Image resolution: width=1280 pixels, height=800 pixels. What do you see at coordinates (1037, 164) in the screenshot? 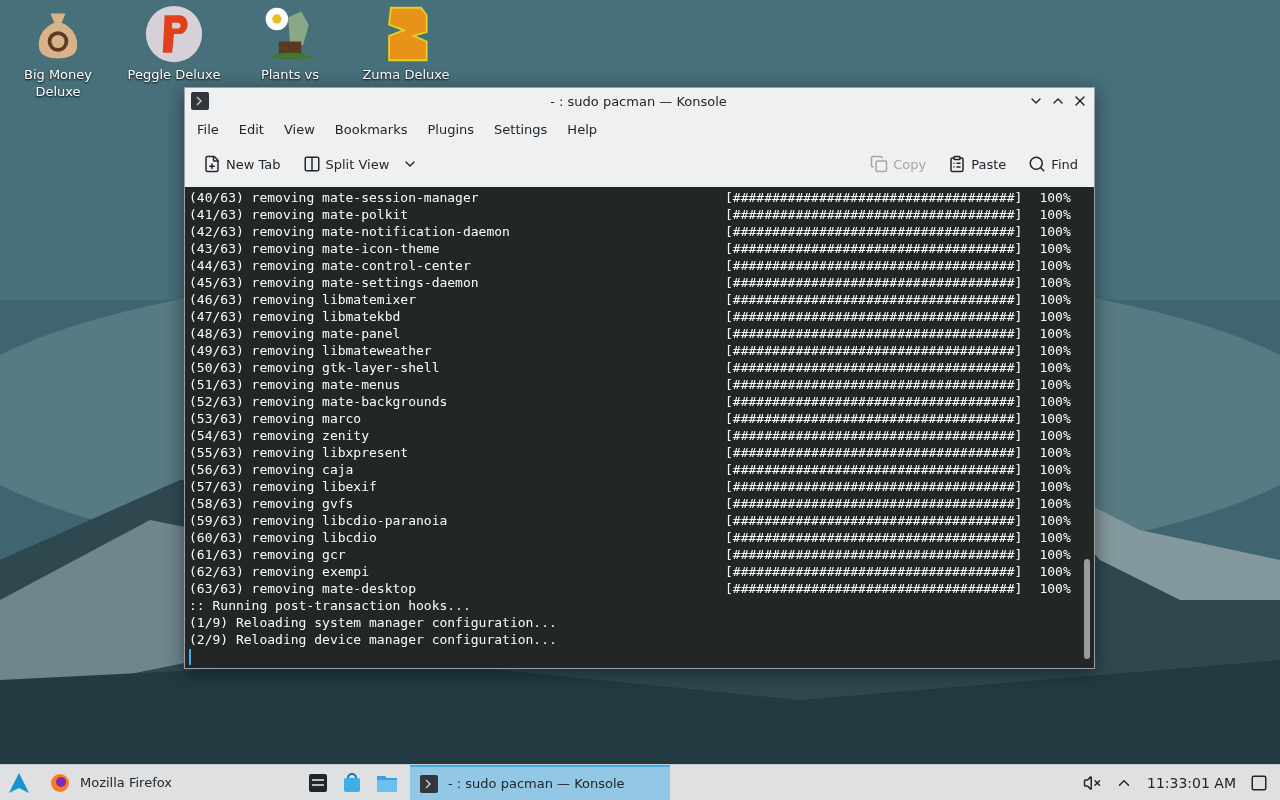
I see `search-icon` at bounding box center [1037, 164].